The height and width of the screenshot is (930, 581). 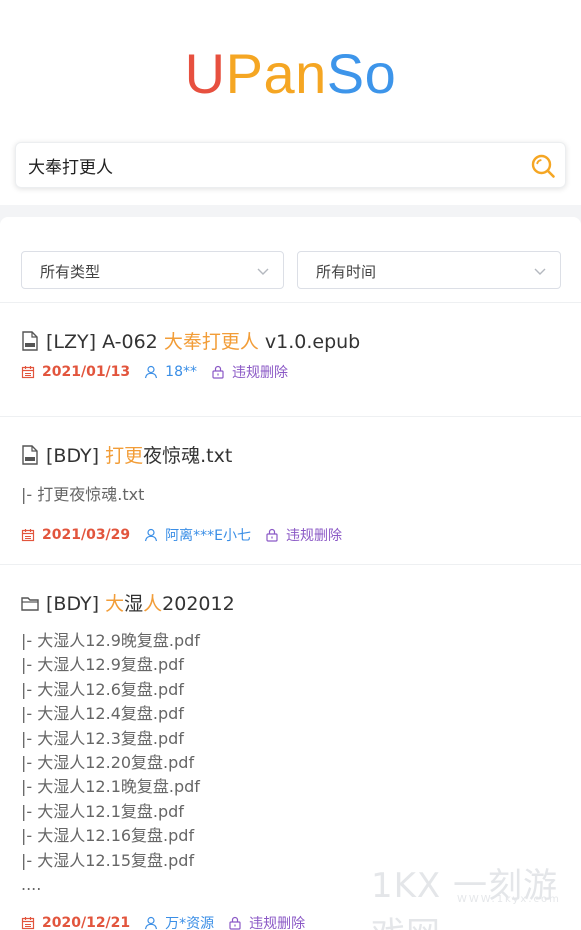 I want to click on file-list-item: |- 大湿人12.3复盘.pdf, so click(x=102, y=738).